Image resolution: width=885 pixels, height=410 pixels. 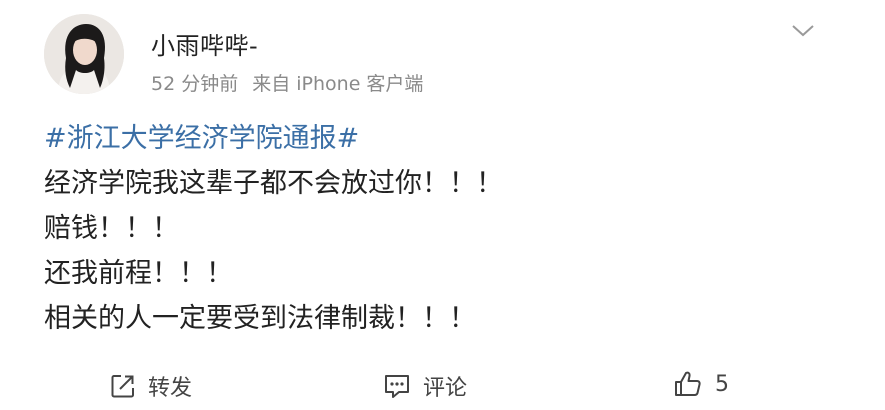 I want to click on content-line: 赔钱！！！, so click(x=111, y=228).